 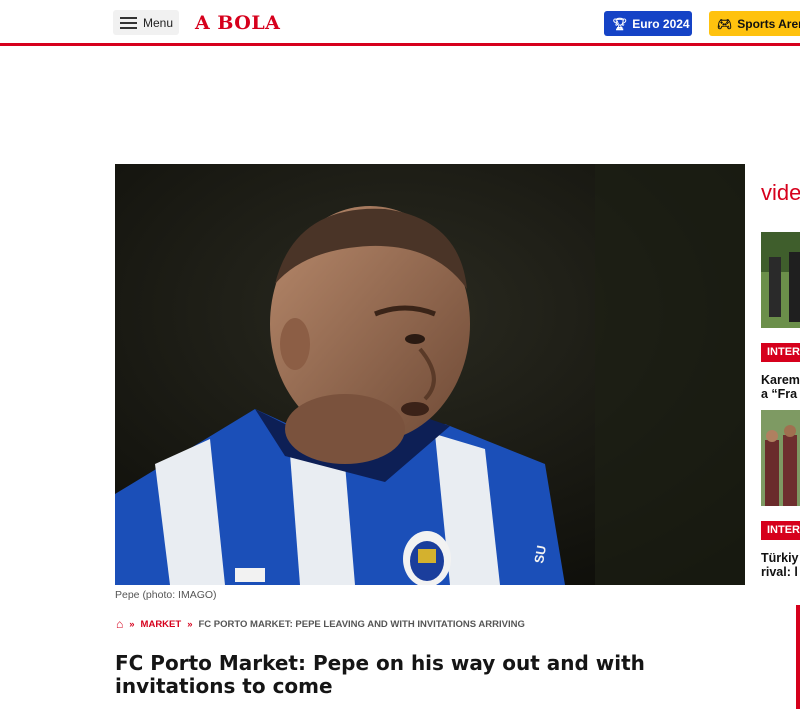 What do you see at coordinates (400, 23) in the screenshot?
I see `site-header: Menu A BOLA 🏆︎ Euro 2024 🎮︎ Sports Arena` at bounding box center [400, 23].